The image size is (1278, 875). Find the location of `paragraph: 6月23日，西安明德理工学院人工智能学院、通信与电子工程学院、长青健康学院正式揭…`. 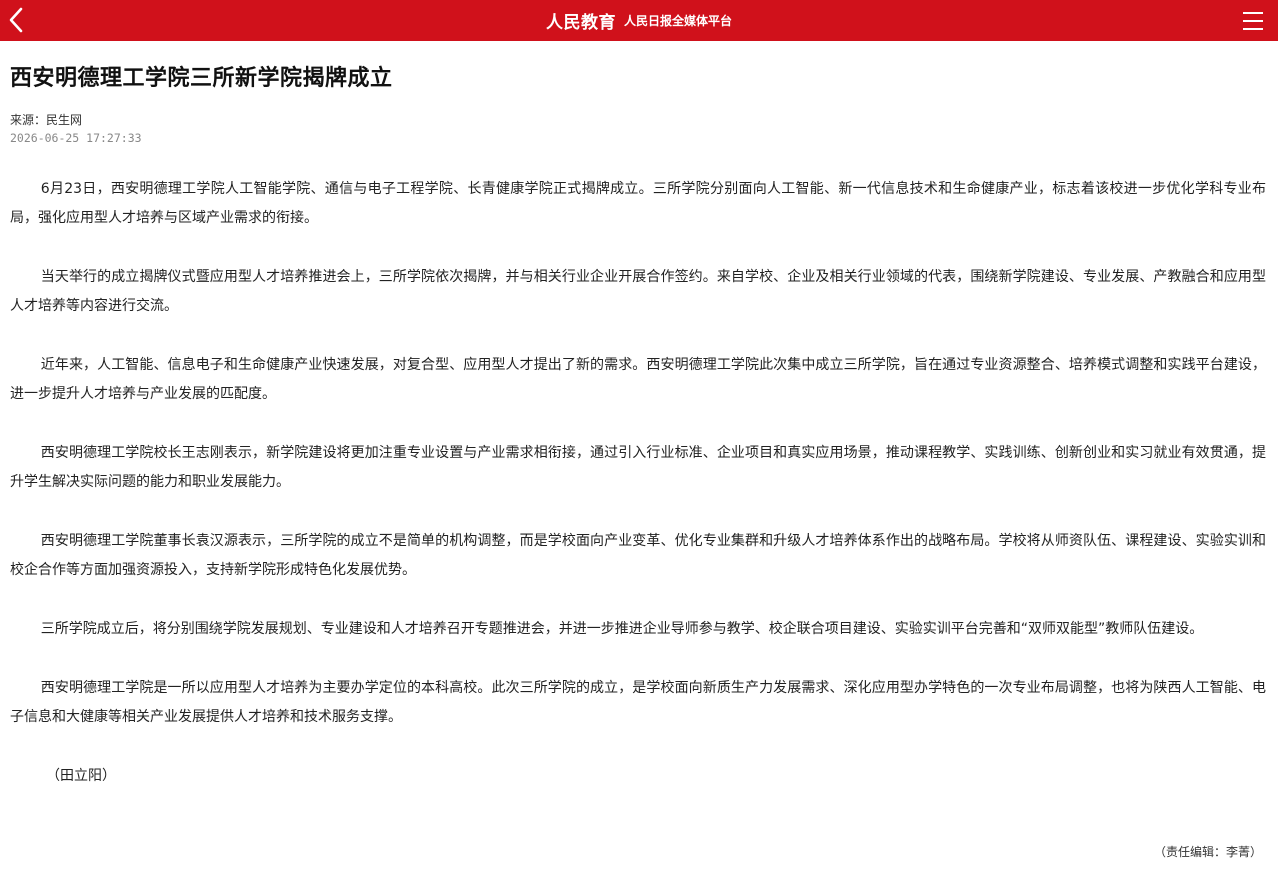

paragraph: 6月23日，西安明德理工学院人工智能学院、通信与电子工程学院、长青健康学院正式揭… is located at coordinates (638, 203).